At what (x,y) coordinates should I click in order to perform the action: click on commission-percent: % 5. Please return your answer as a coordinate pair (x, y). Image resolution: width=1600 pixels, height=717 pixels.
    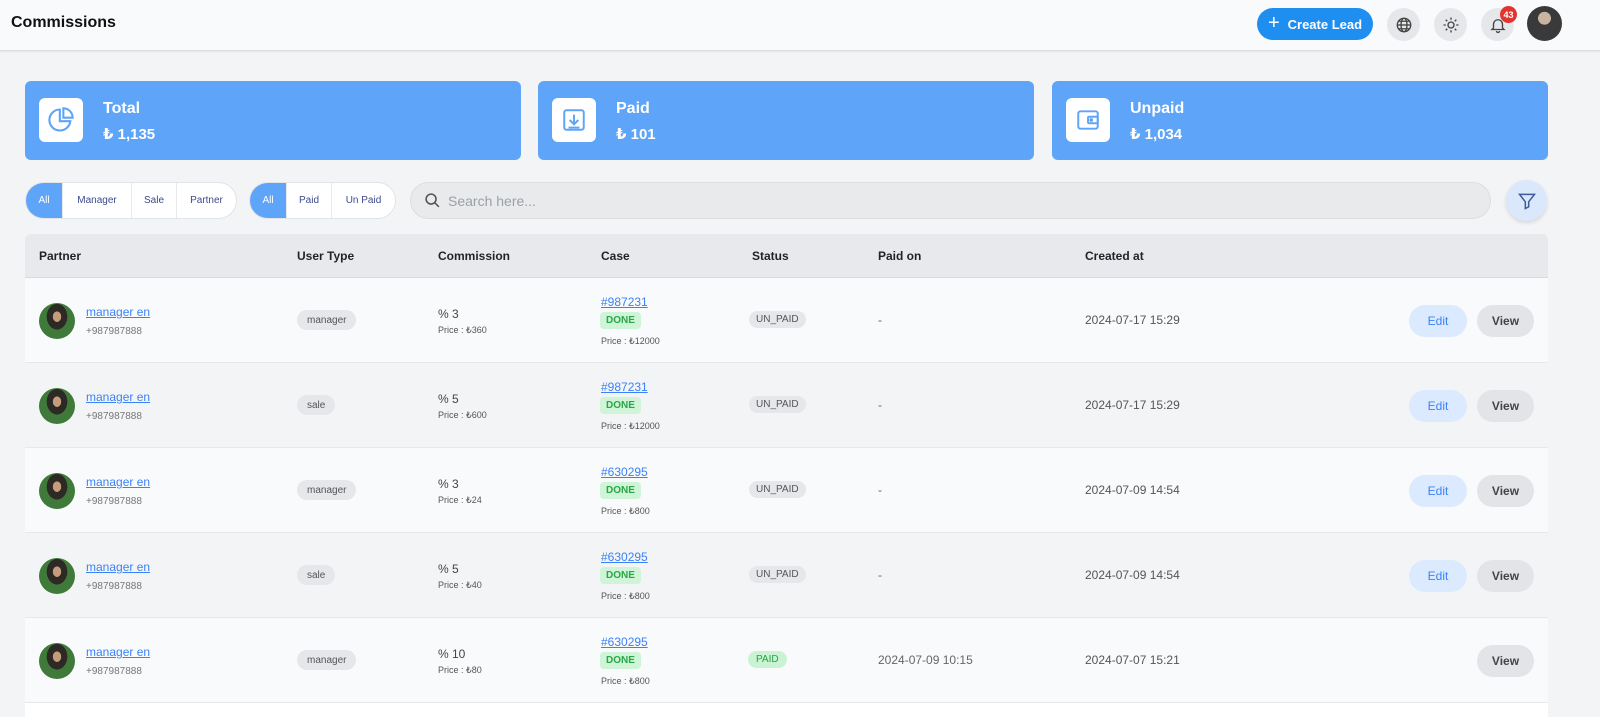
    Looking at the image, I should click on (448, 569).